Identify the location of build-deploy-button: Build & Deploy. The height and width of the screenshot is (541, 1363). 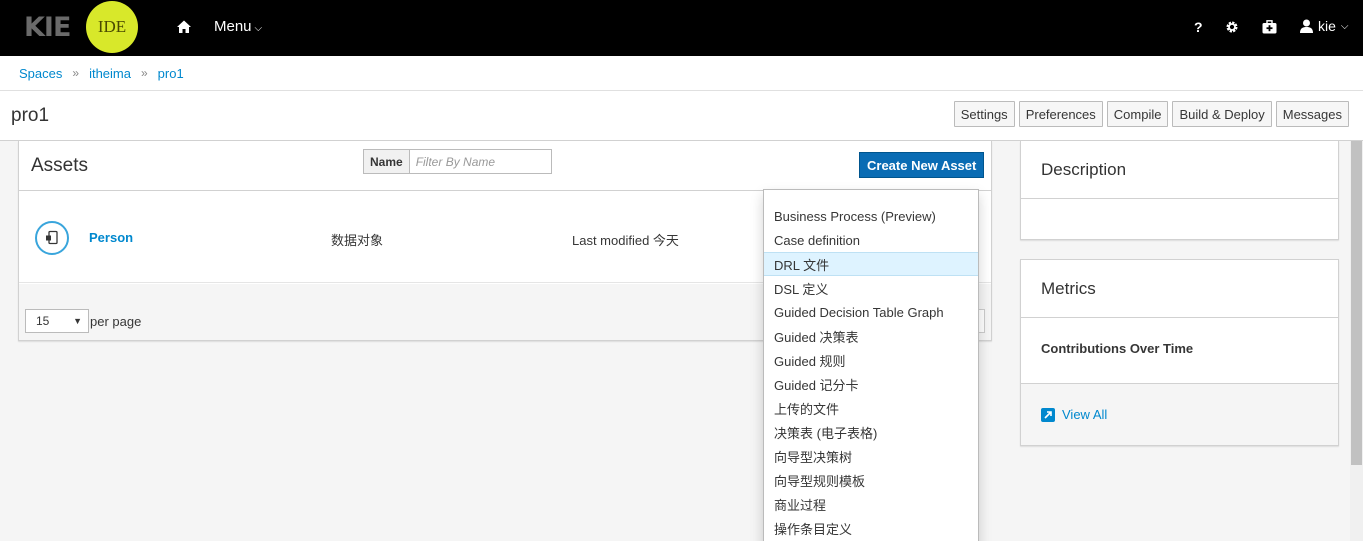
(1222, 114).